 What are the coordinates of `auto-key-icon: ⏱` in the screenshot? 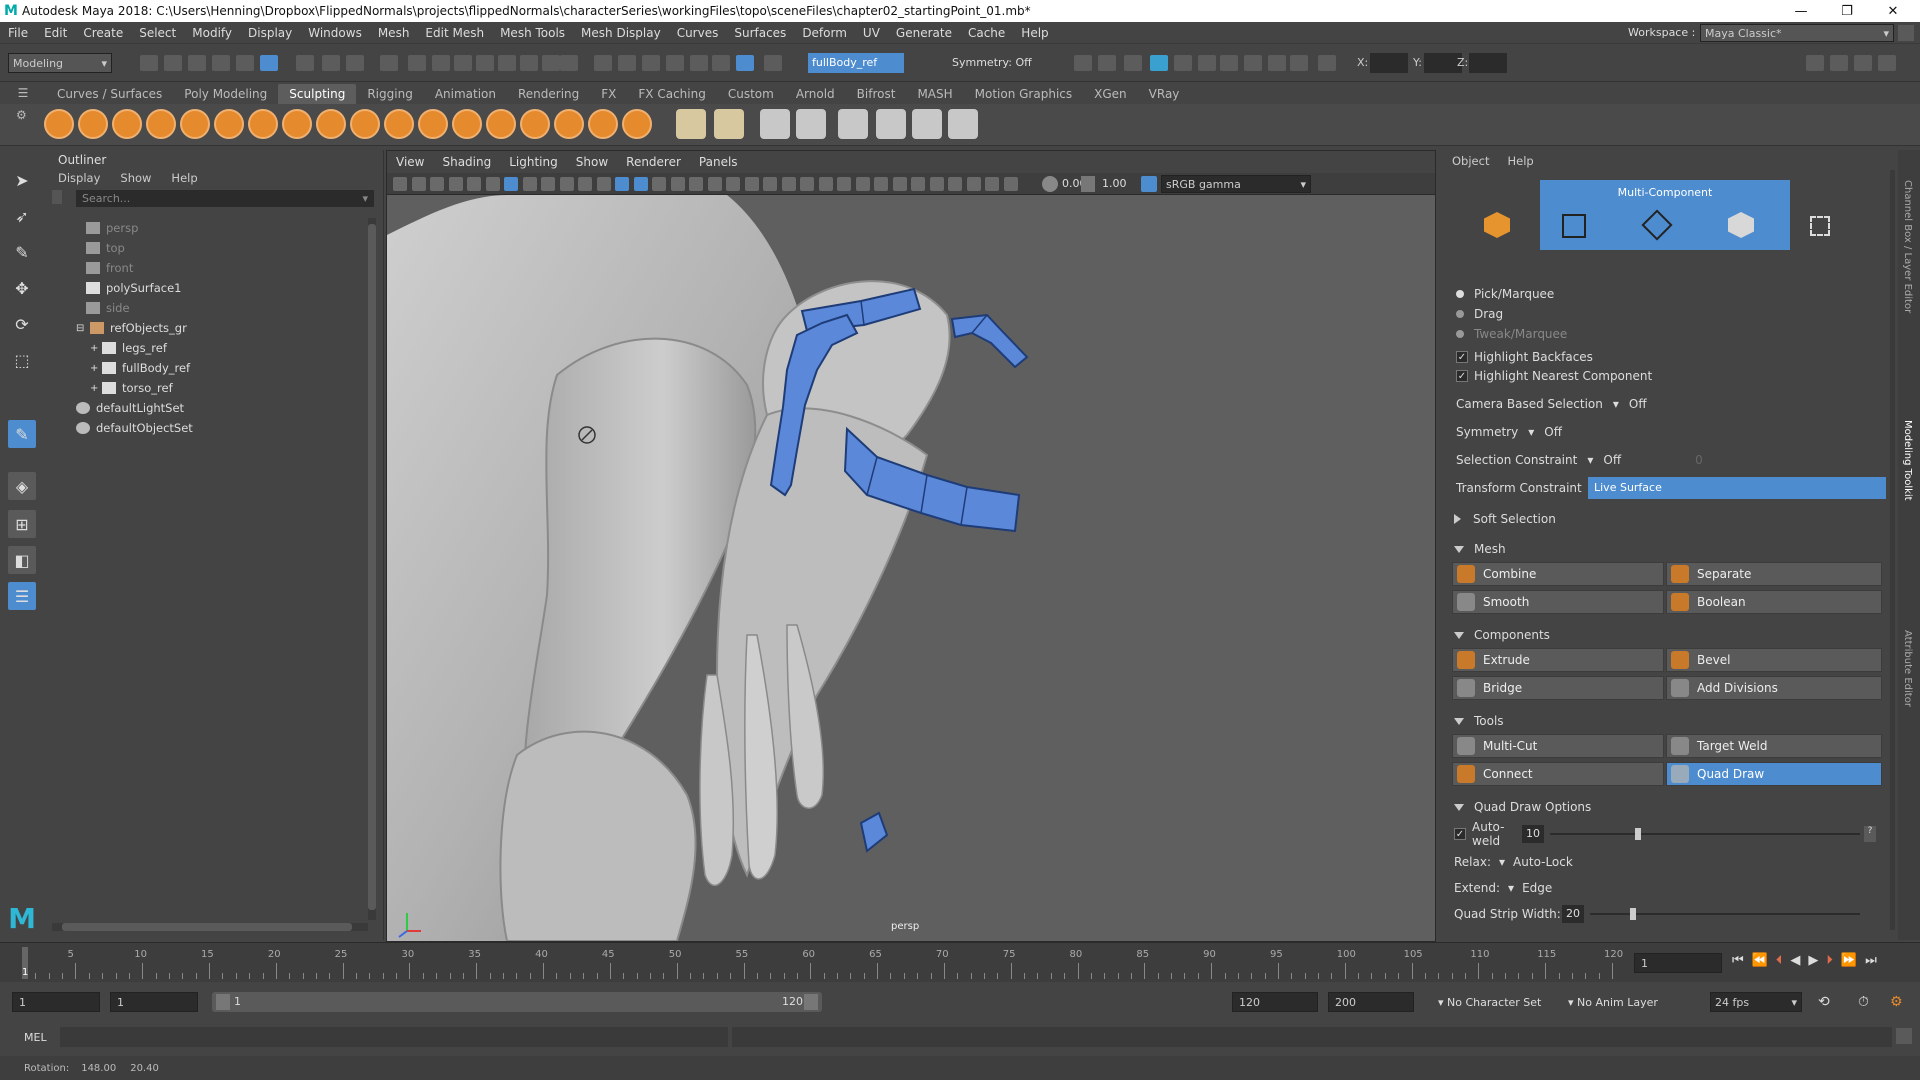 It's located at (1863, 1002).